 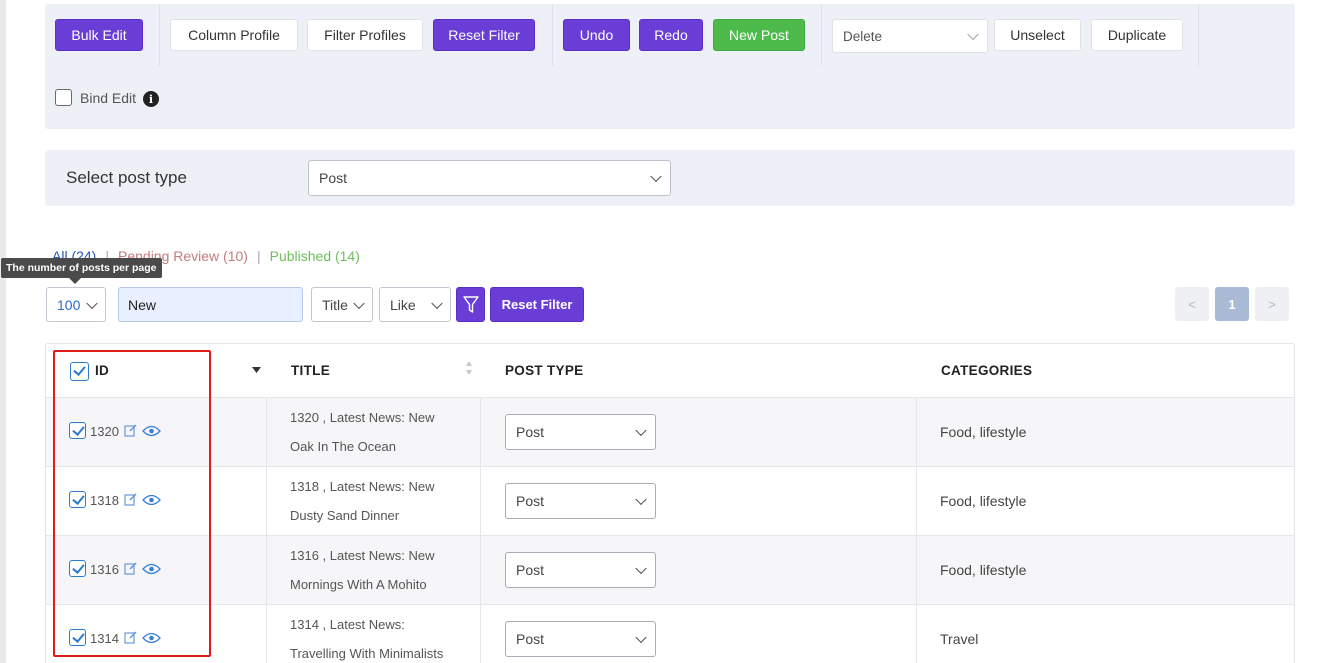 What do you see at coordinates (126, 177) in the screenshot?
I see `post-type-label: Select post type` at bounding box center [126, 177].